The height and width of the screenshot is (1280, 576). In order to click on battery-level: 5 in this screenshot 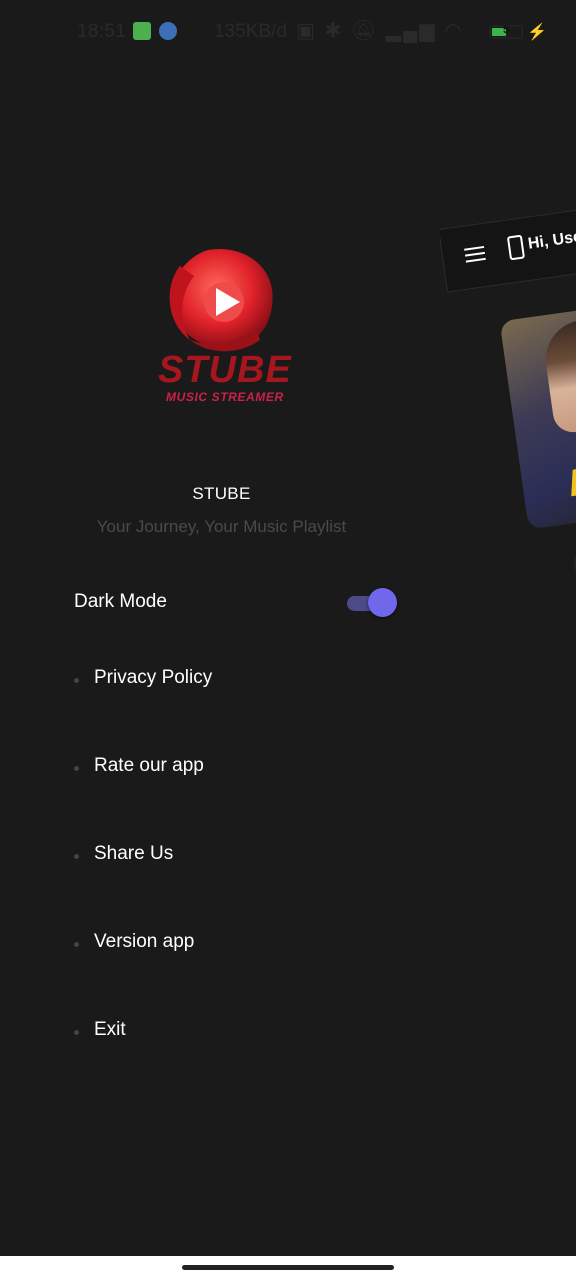, I will do `click(506, 30)`.